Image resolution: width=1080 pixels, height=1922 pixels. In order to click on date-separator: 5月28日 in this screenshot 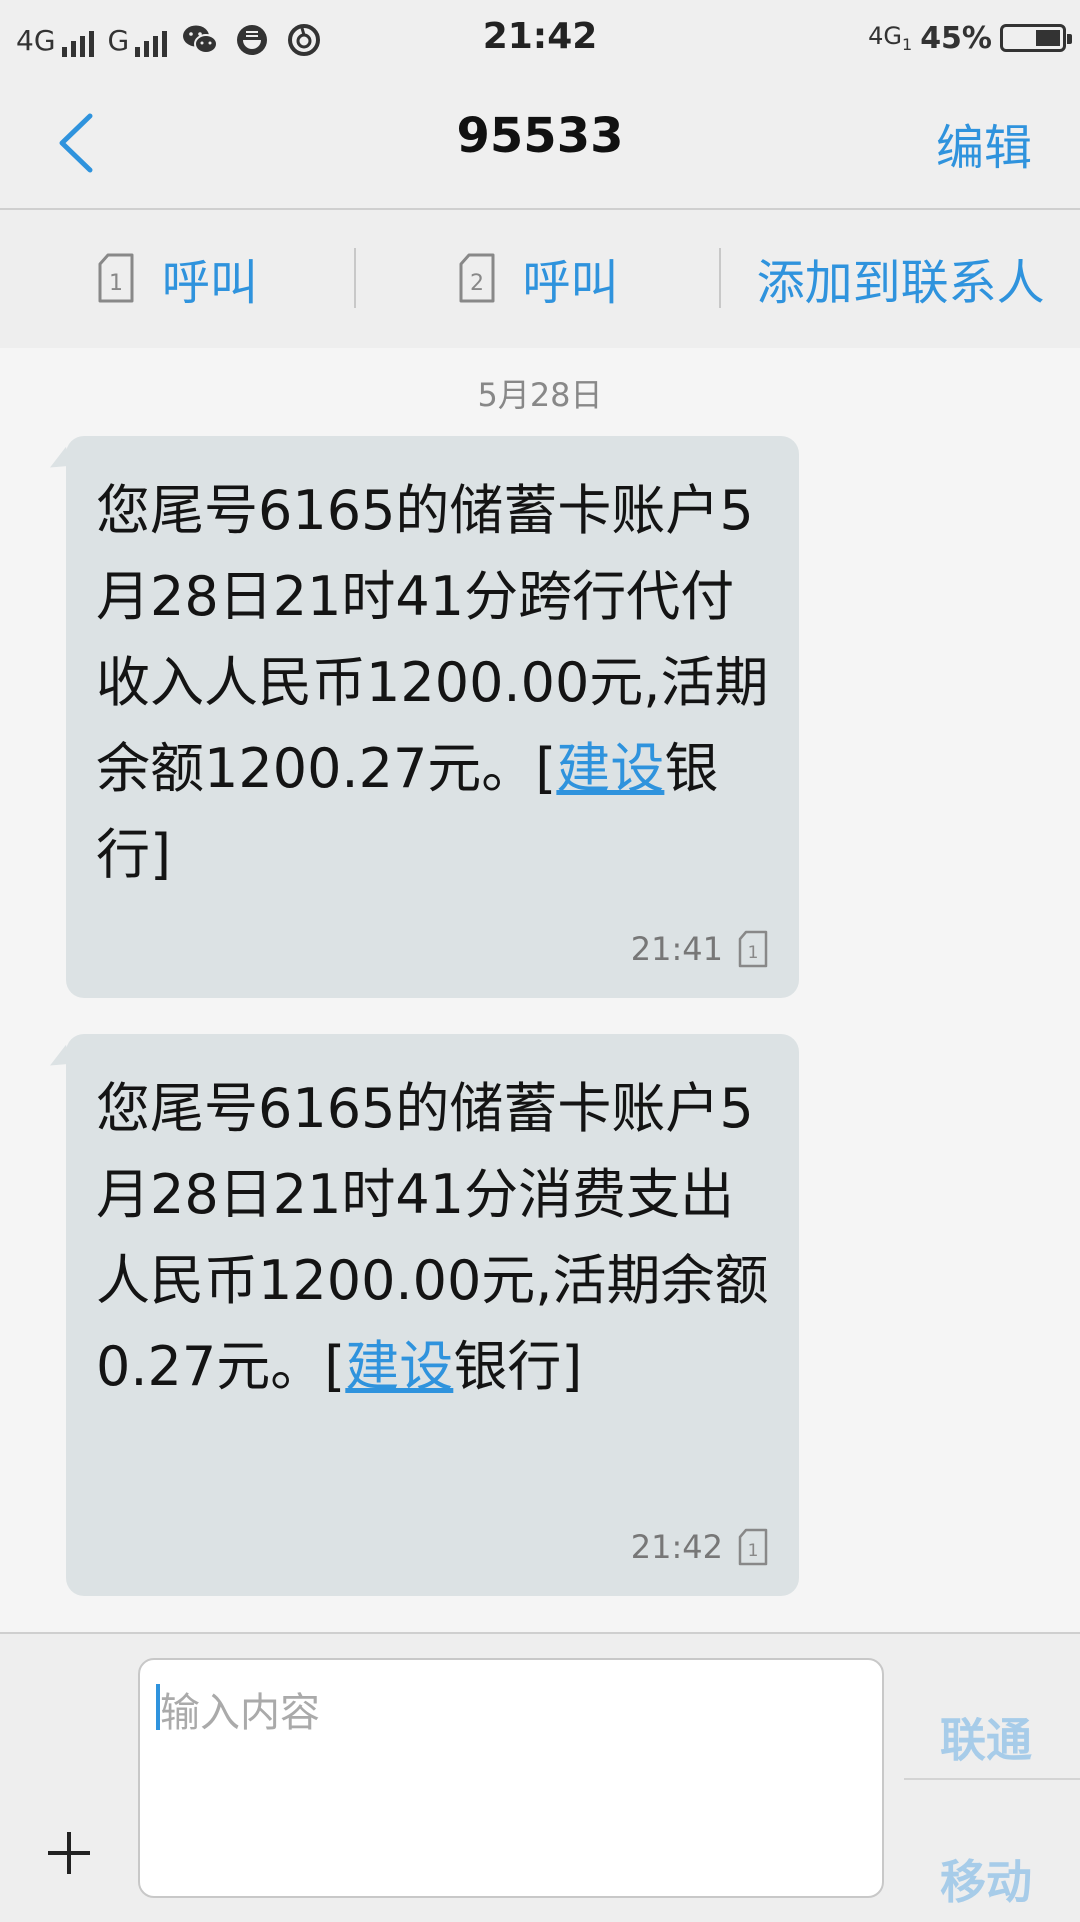, I will do `click(540, 395)`.